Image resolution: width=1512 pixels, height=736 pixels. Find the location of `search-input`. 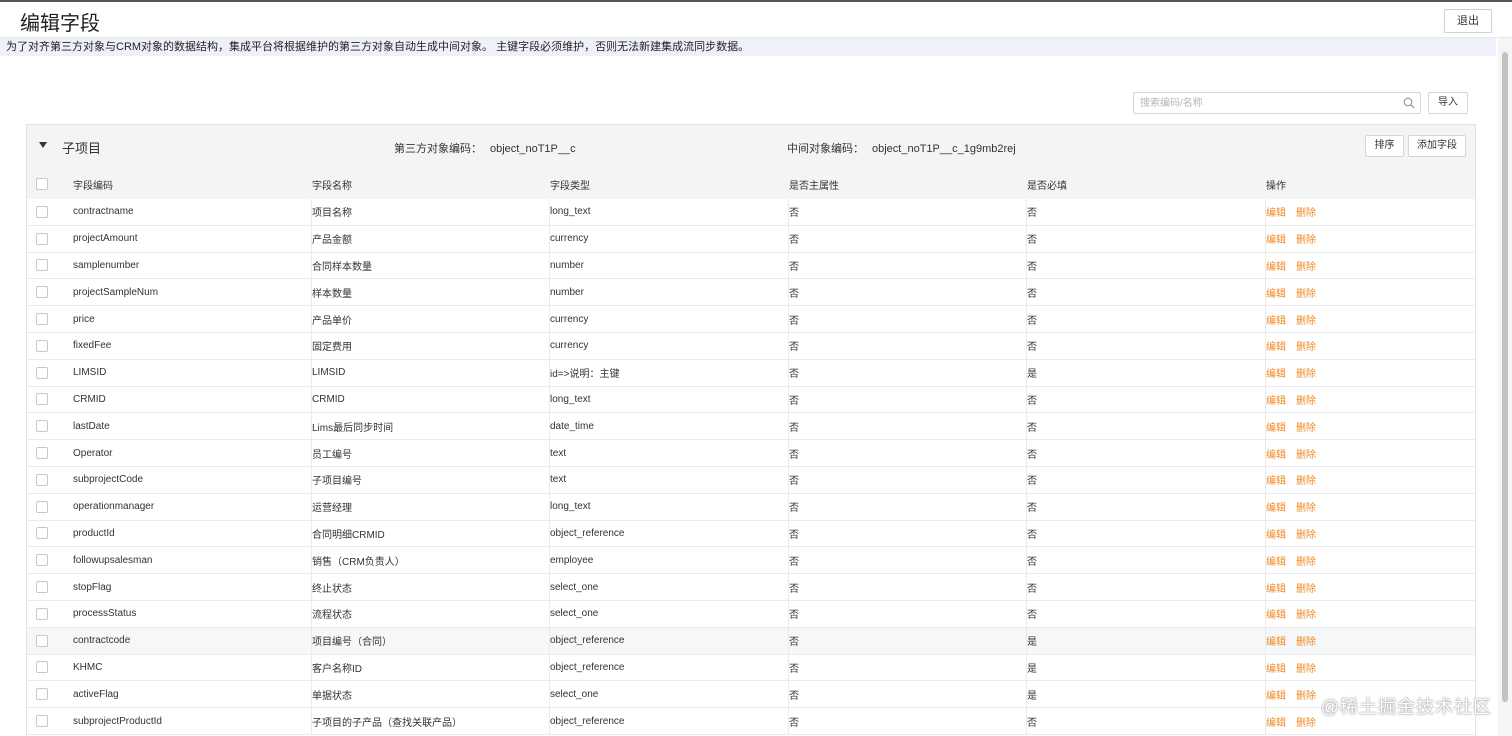

search-input is located at coordinates (1264, 103).